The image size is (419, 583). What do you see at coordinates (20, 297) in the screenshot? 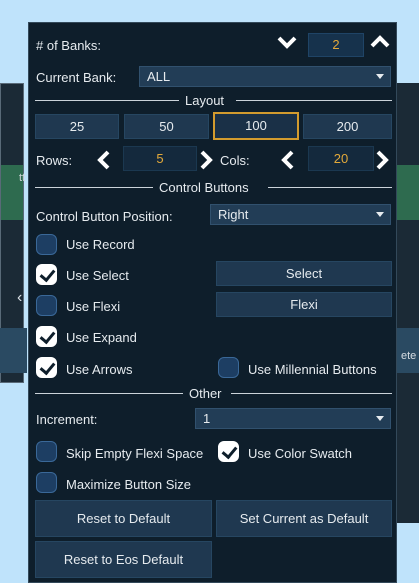
I see `chevron-left-icon: ‹` at bounding box center [20, 297].